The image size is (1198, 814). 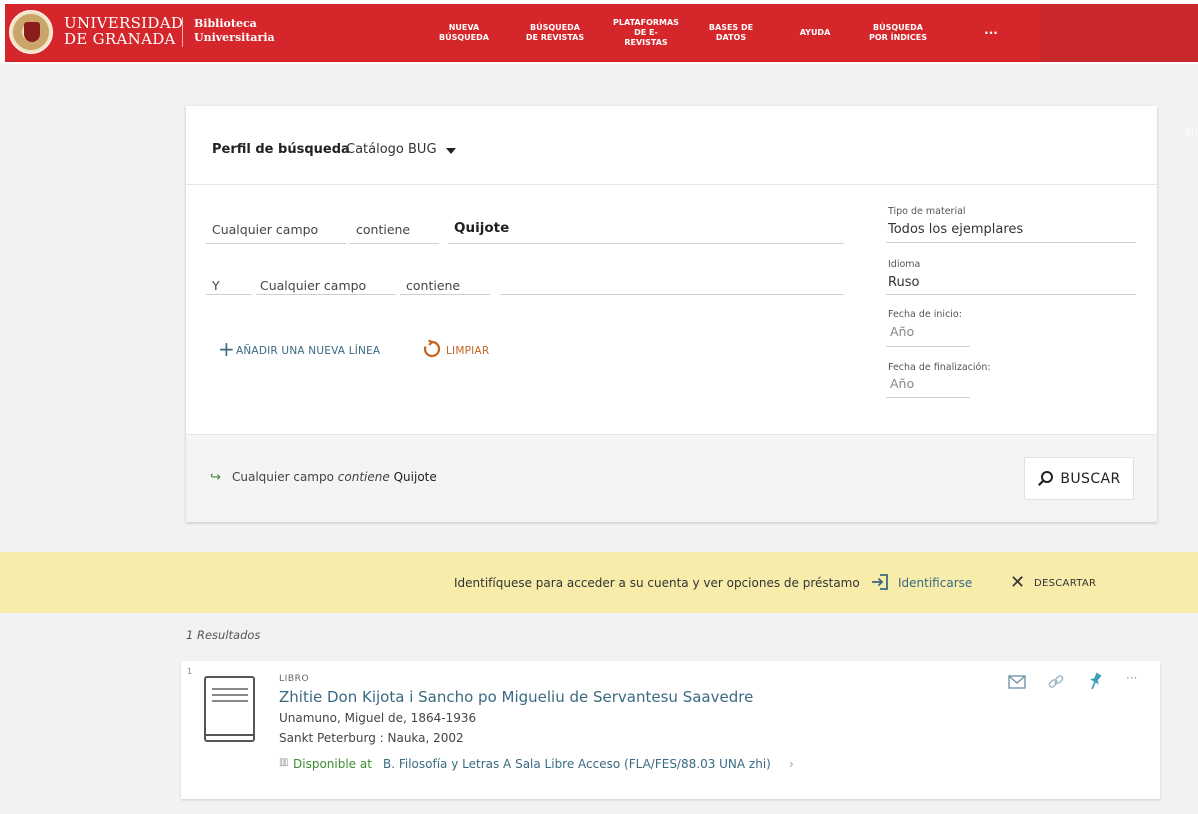 I want to click on row1-field-value: Cualquier campo, so click(x=265, y=229).